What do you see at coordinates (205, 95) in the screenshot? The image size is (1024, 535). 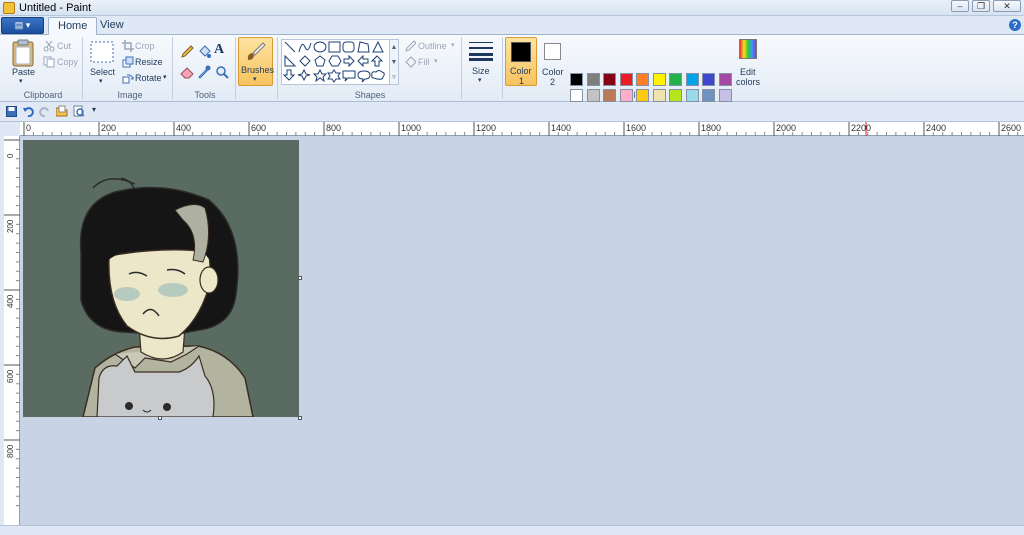 I see `tools-group-label: Tools` at bounding box center [205, 95].